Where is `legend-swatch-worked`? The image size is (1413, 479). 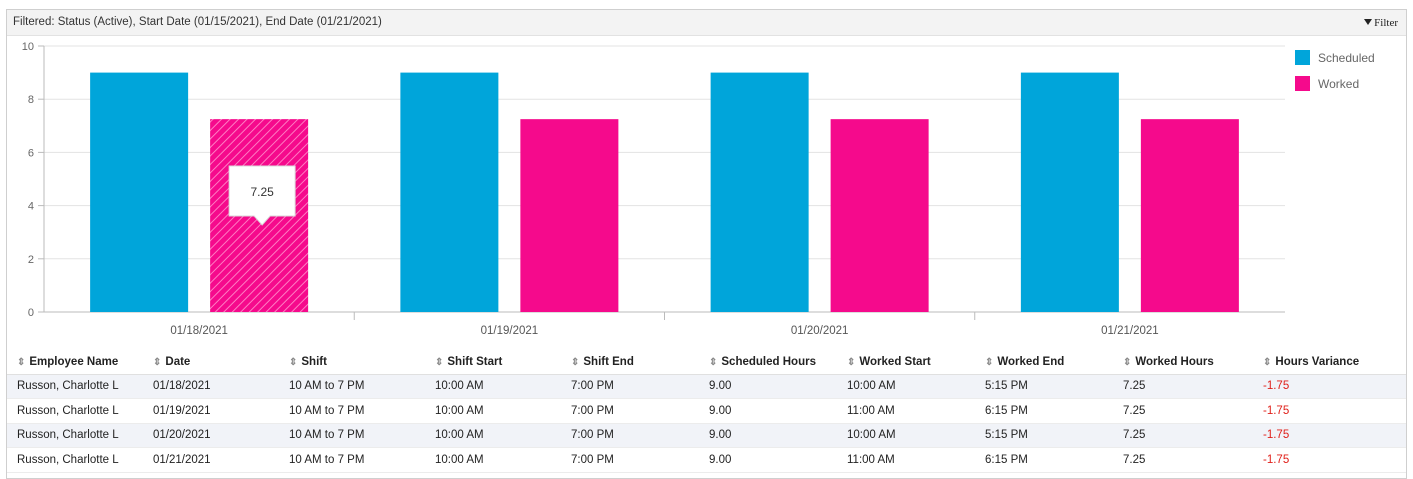 legend-swatch-worked is located at coordinates (1302, 83).